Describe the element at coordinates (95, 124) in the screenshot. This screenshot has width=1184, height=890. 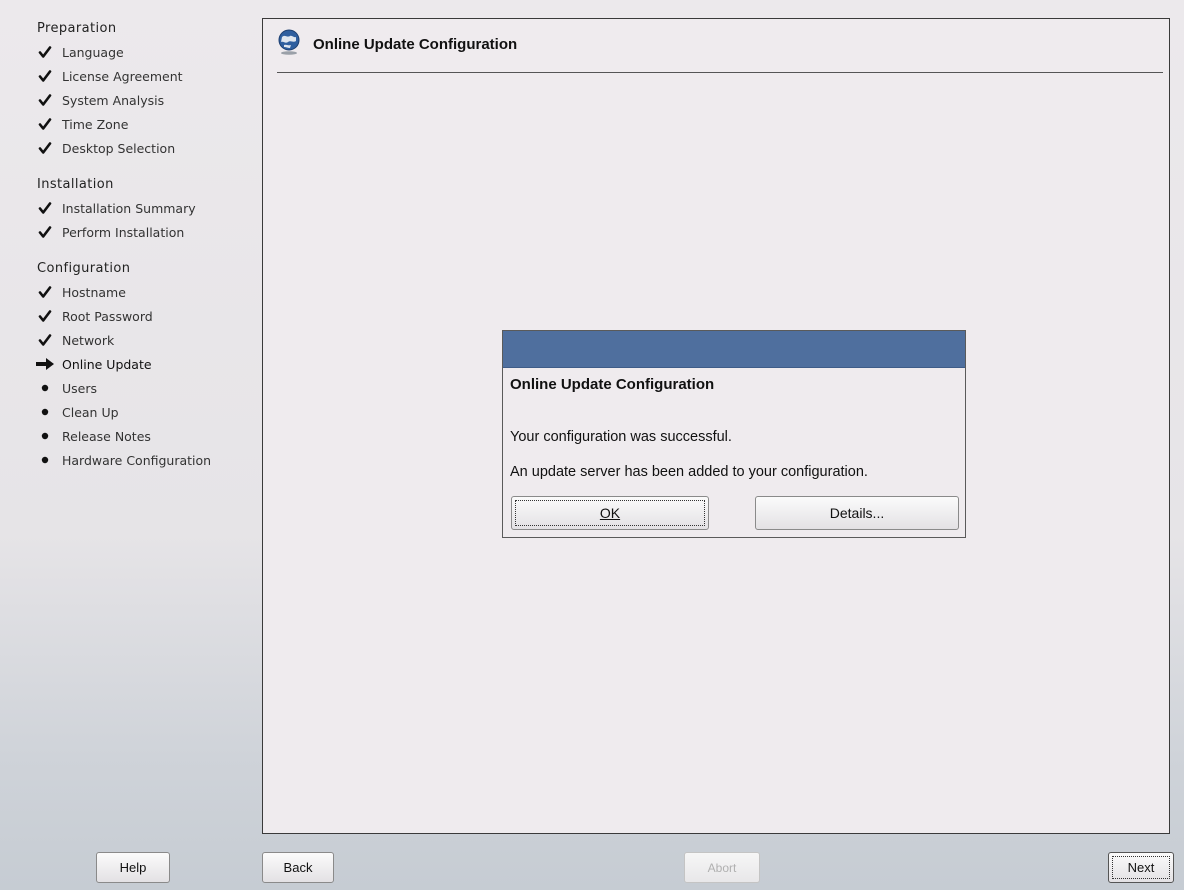
I see `step-label: Time Zone` at that location.